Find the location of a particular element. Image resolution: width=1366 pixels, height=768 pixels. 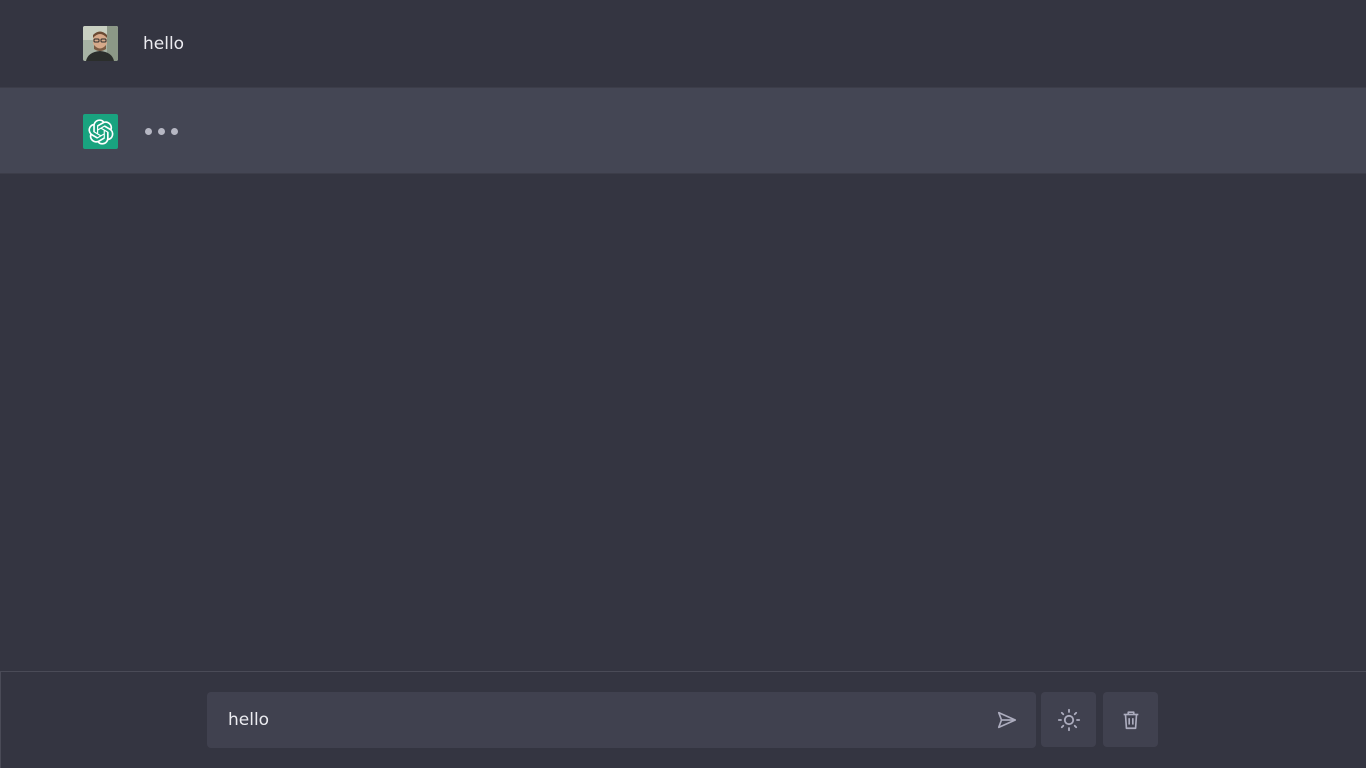

composer-bar is located at coordinates (683, 719).